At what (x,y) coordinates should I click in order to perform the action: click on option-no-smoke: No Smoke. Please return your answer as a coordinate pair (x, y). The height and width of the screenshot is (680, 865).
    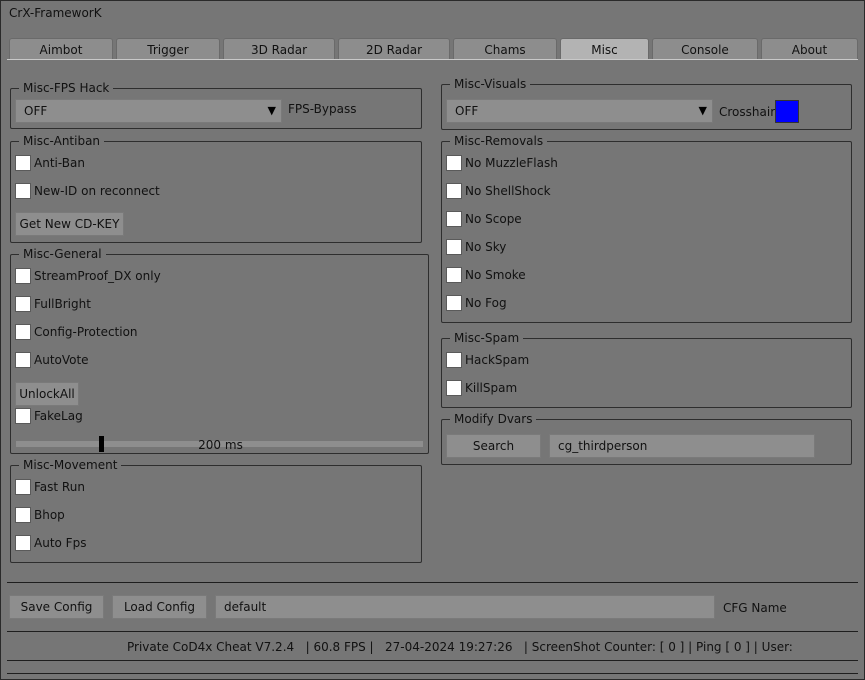
    Looking at the image, I should click on (486, 275).